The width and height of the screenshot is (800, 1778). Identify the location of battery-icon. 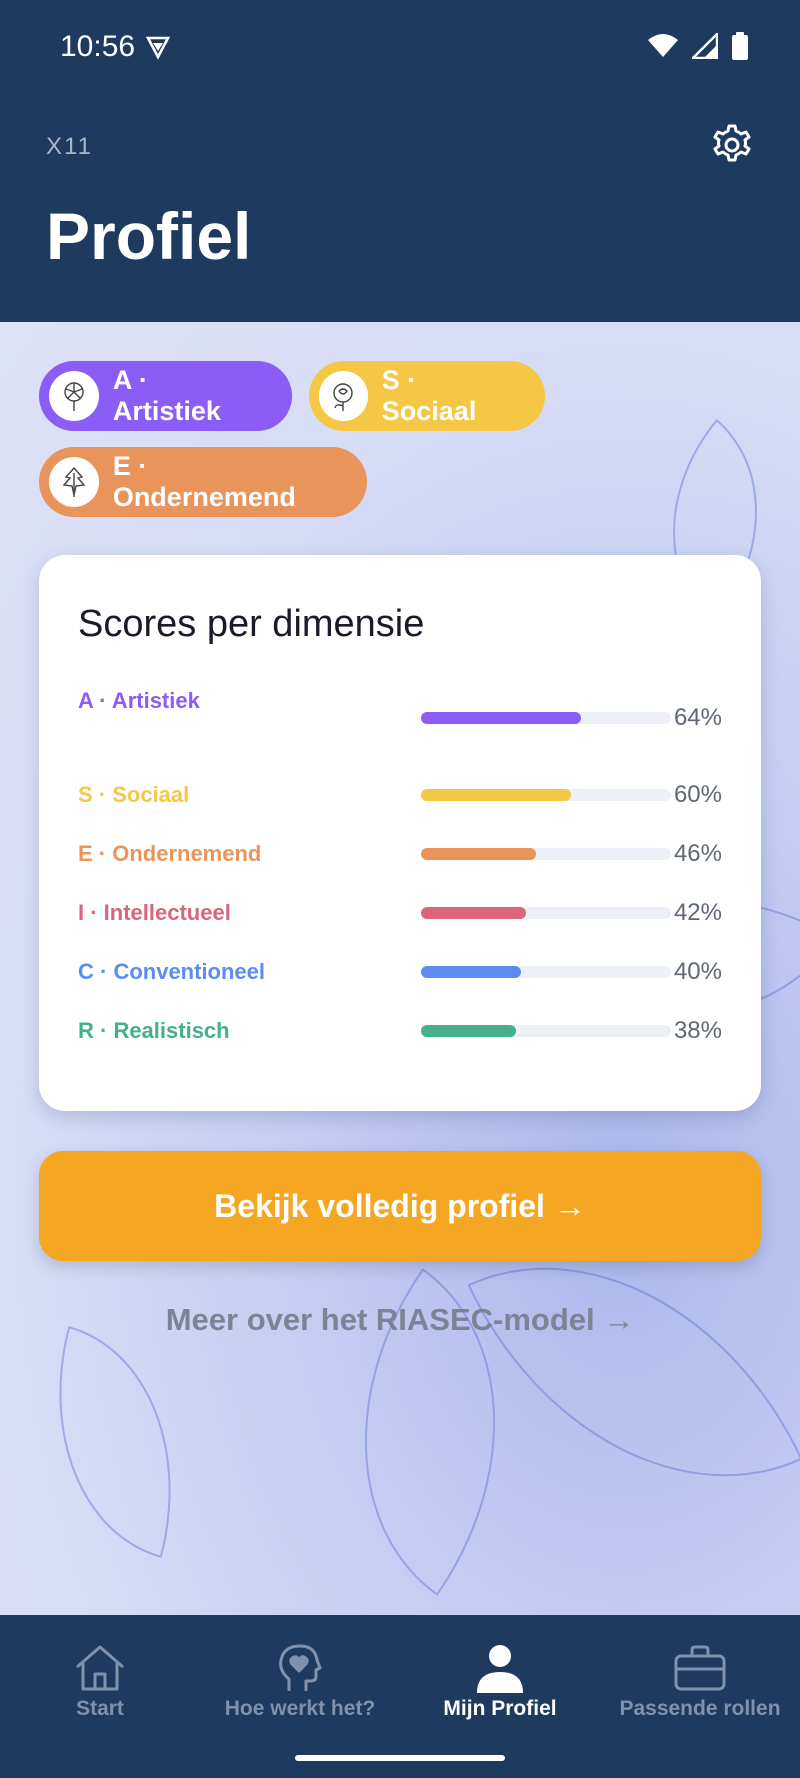
(740, 46).